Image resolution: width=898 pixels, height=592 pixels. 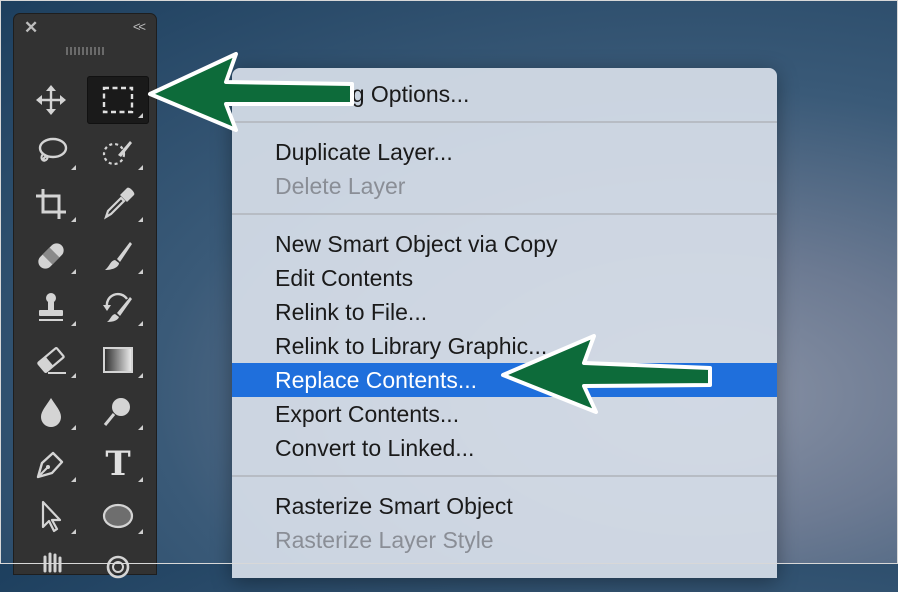 I want to click on marquee-icon, so click(x=118, y=100).